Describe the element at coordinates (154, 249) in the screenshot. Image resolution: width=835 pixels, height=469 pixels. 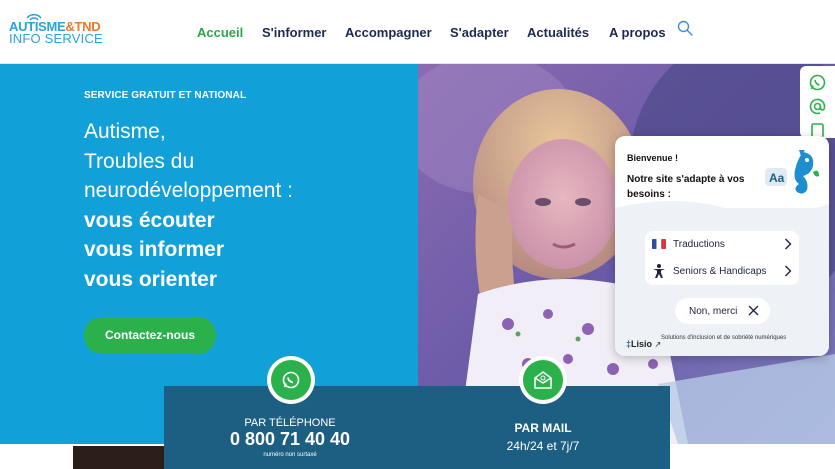
I see `hero-title-bold-line: vous informer` at that location.